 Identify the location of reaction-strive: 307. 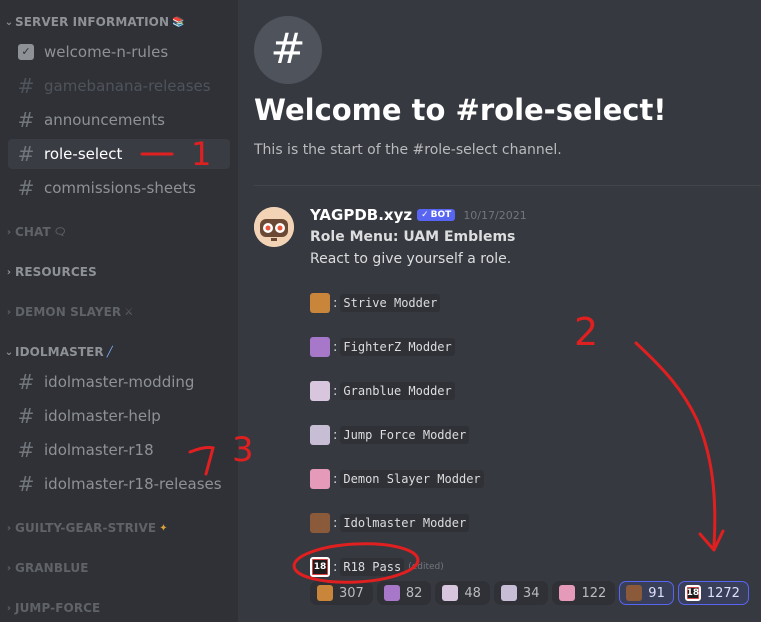
(341, 593).